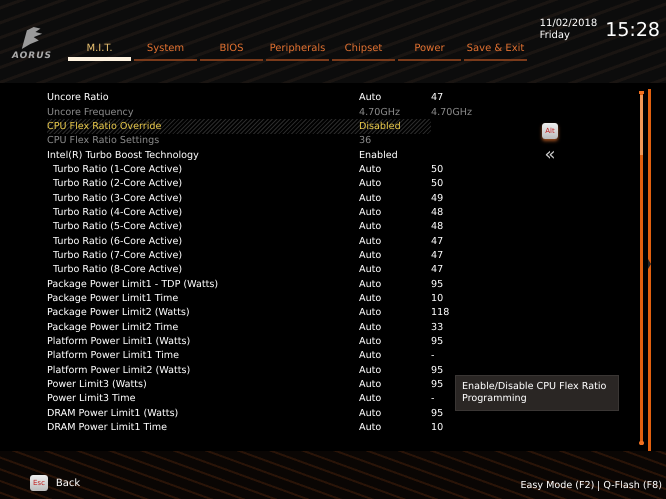 Image resolution: width=666 pixels, height=499 pixels. I want to click on current-value: 4.70GHz, so click(452, 112).